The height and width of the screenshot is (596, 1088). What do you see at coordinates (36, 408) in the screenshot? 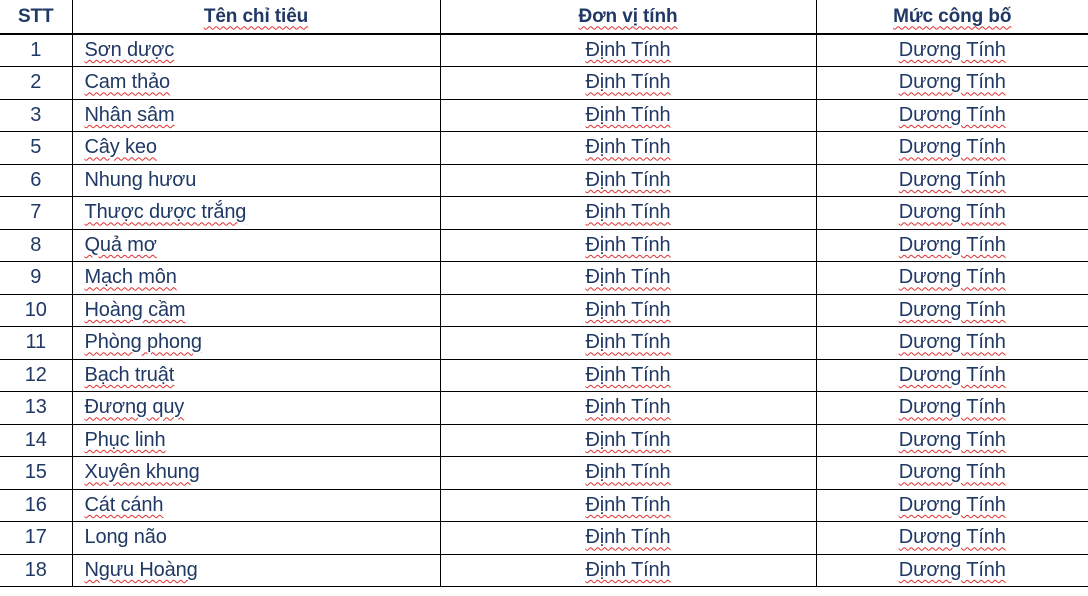
I see `cell-stt: 13` at bounding box center [36, 408].